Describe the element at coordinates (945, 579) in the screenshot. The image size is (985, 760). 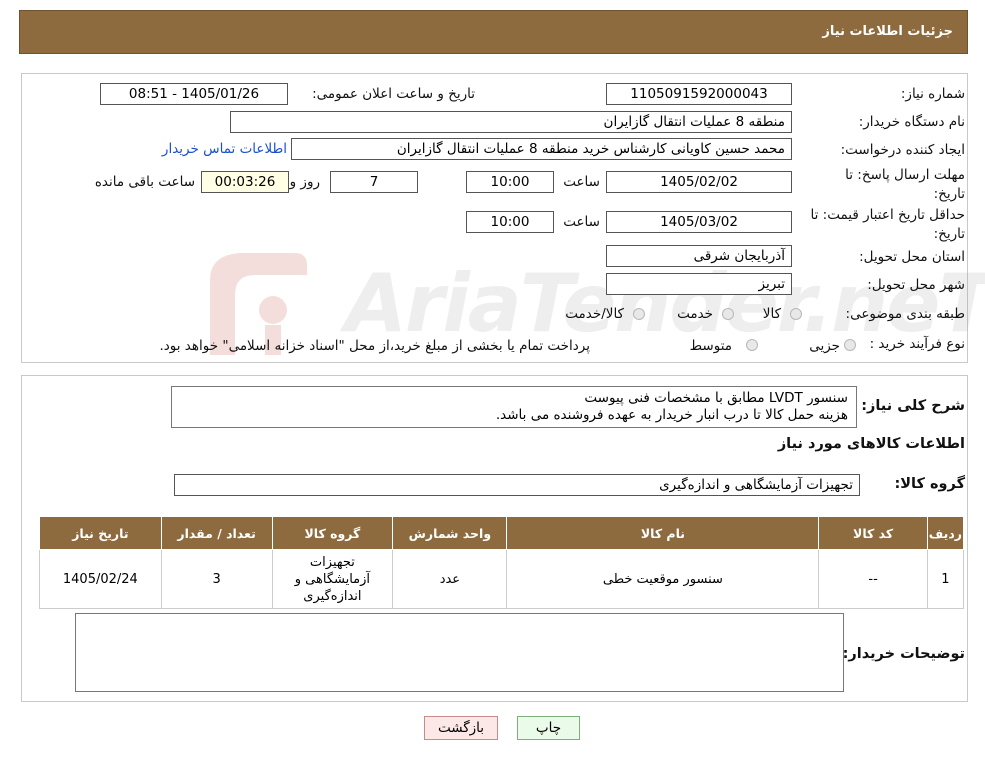
I see `cell-row-number: 1` at that location.